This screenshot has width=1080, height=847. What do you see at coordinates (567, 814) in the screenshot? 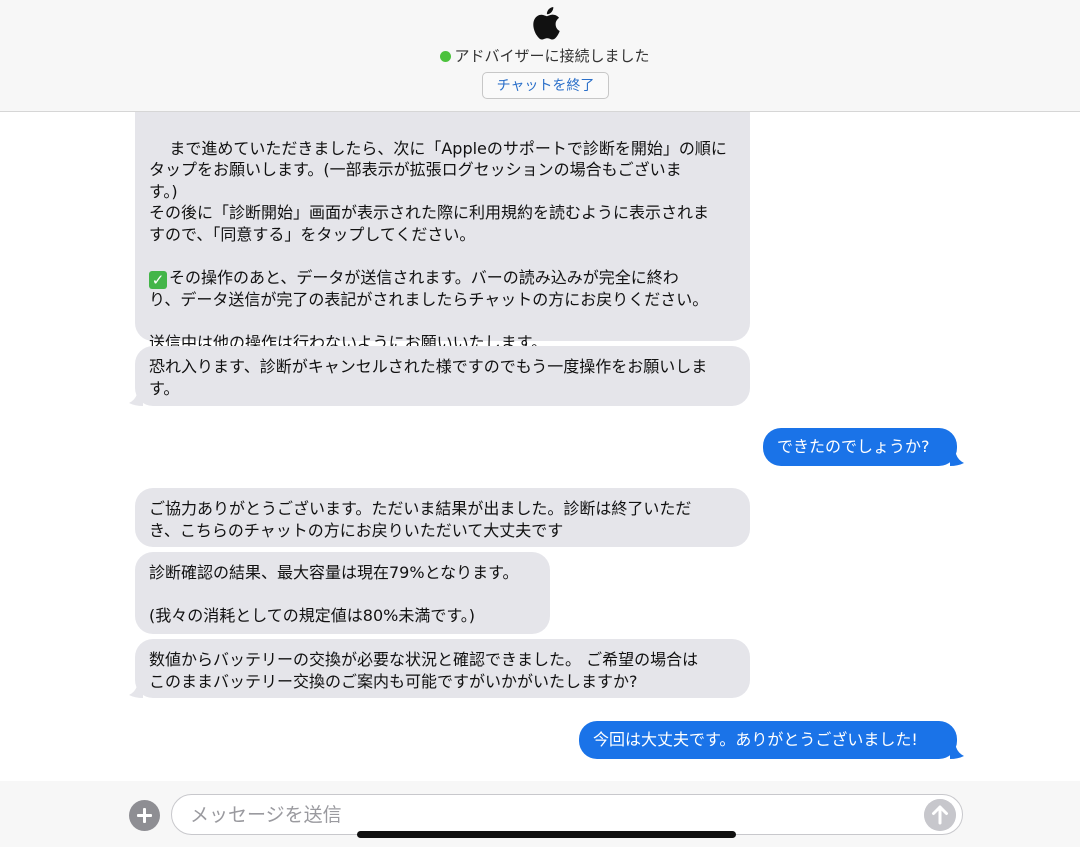
I see `message-input` at bounding box center [567, 814].